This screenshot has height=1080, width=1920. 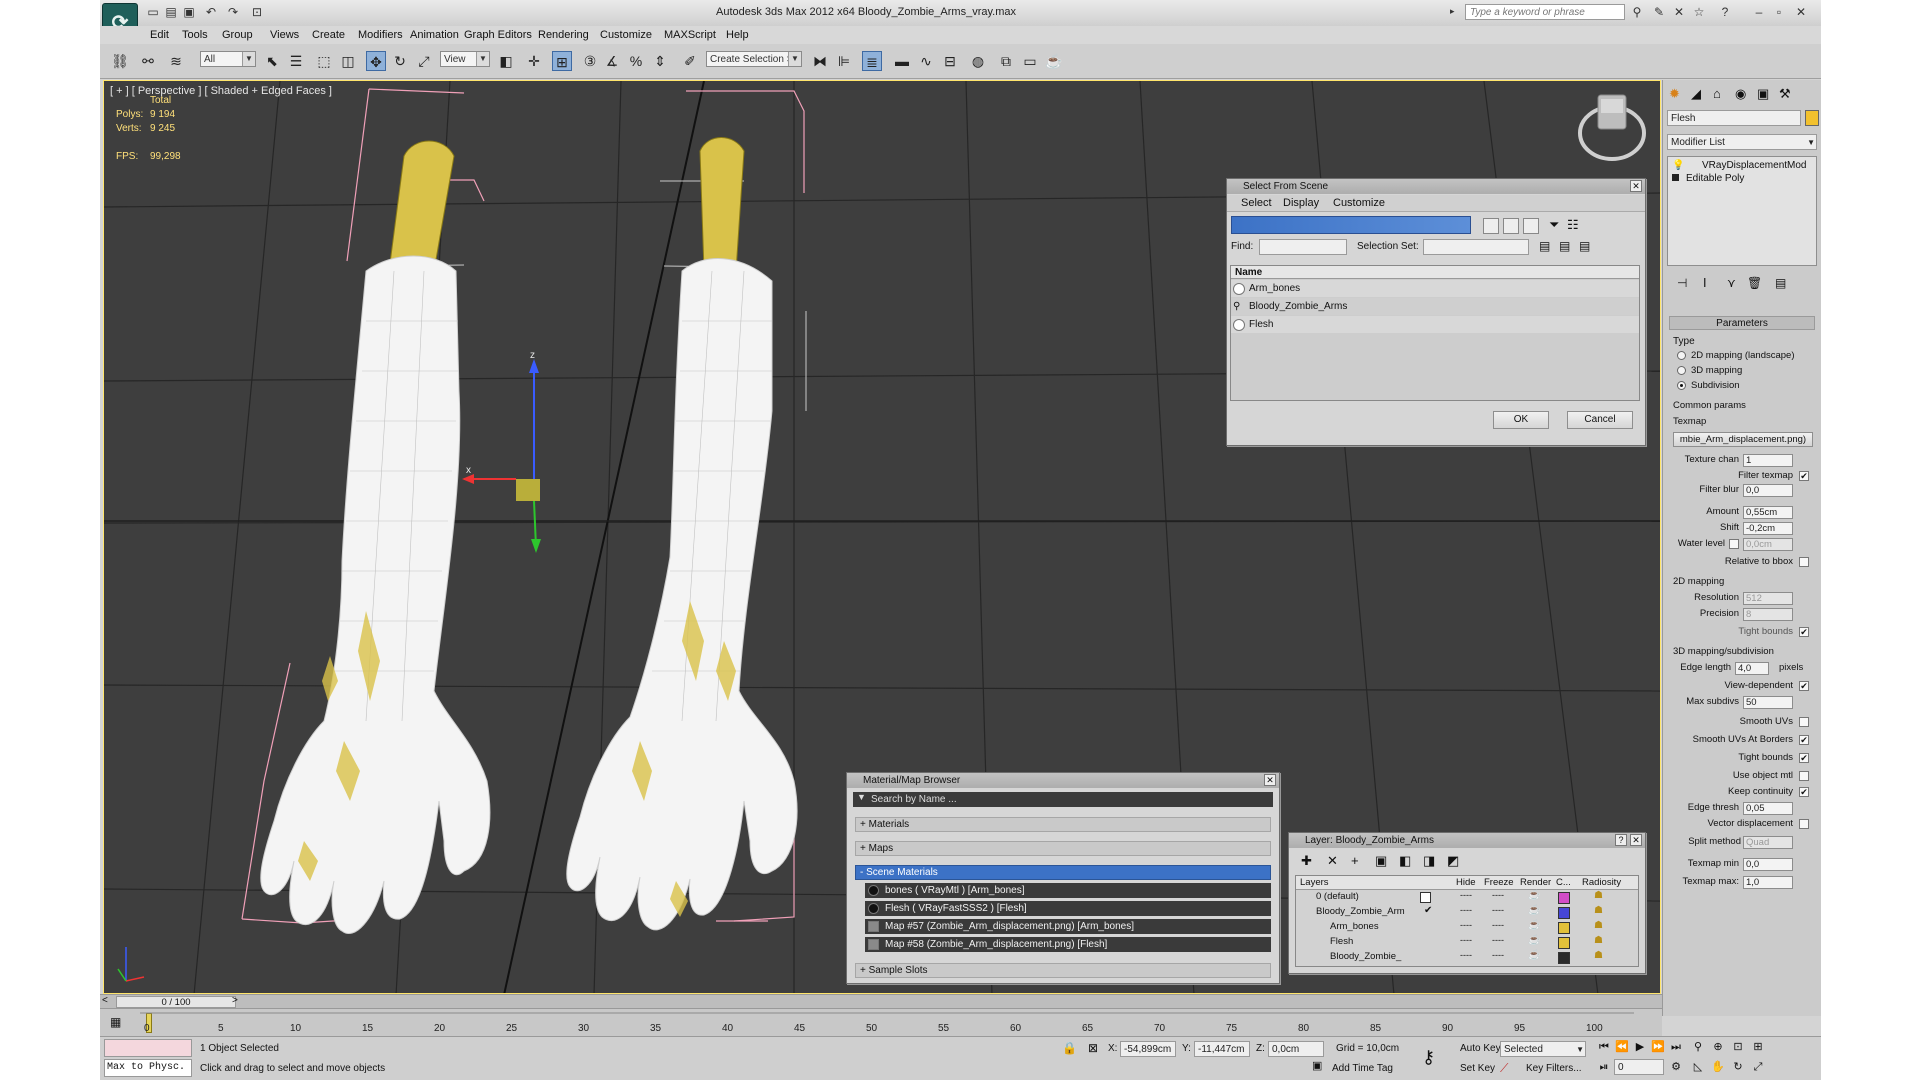 I want to click on list-item: Flesh, so click(x=1435, y=324).